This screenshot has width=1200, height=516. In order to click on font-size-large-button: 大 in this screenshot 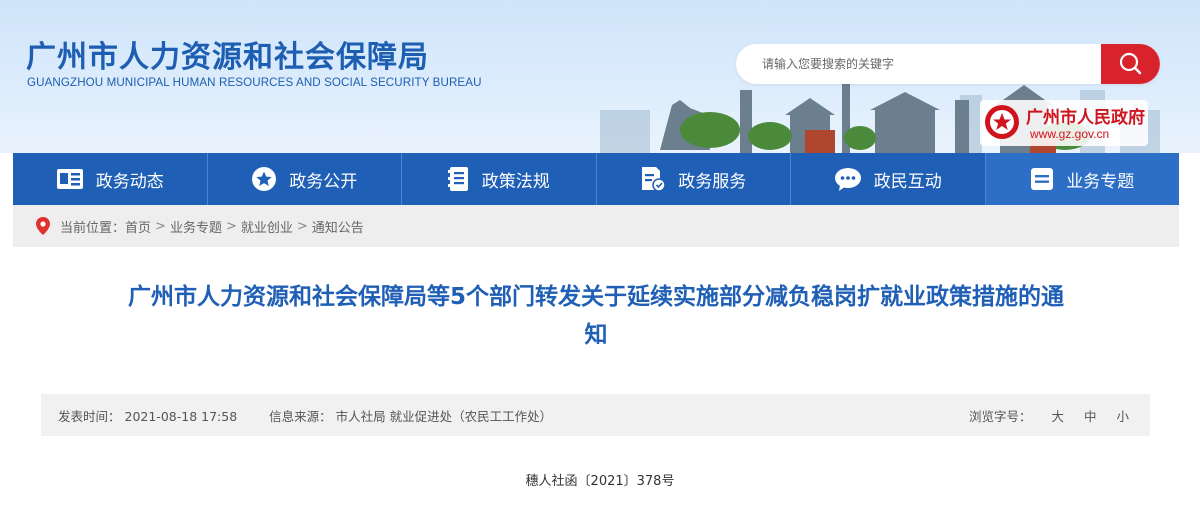, I will do `click(1057, 416)`.